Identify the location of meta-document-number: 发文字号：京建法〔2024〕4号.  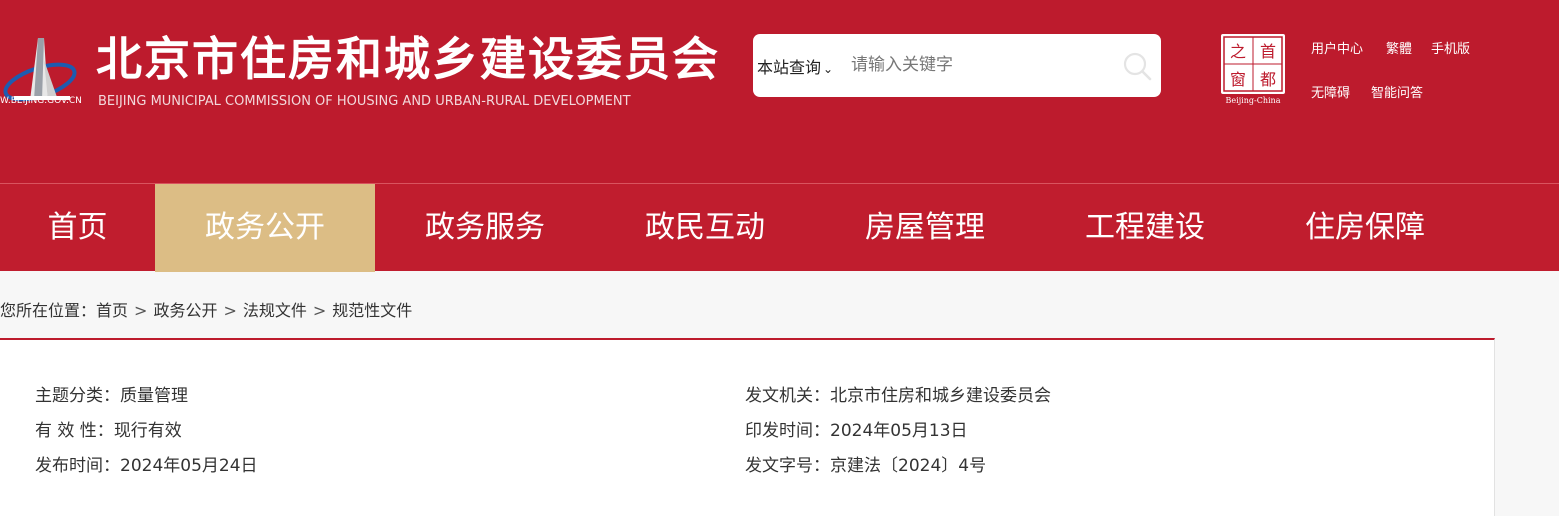
(865, 463).